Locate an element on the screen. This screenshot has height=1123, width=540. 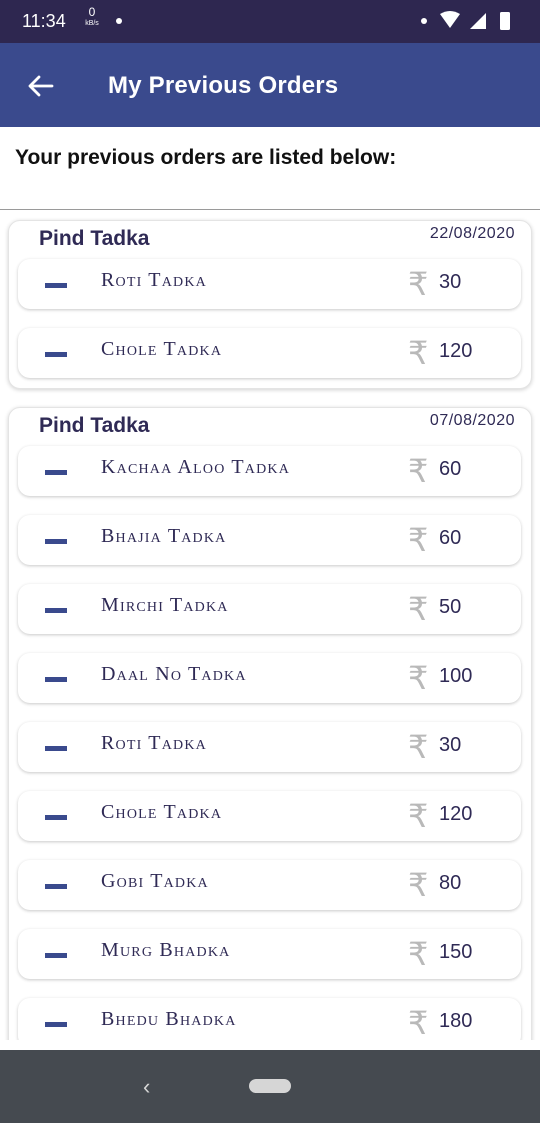
nav-back-icon: ‹ is located at coordinates (146, 1087).